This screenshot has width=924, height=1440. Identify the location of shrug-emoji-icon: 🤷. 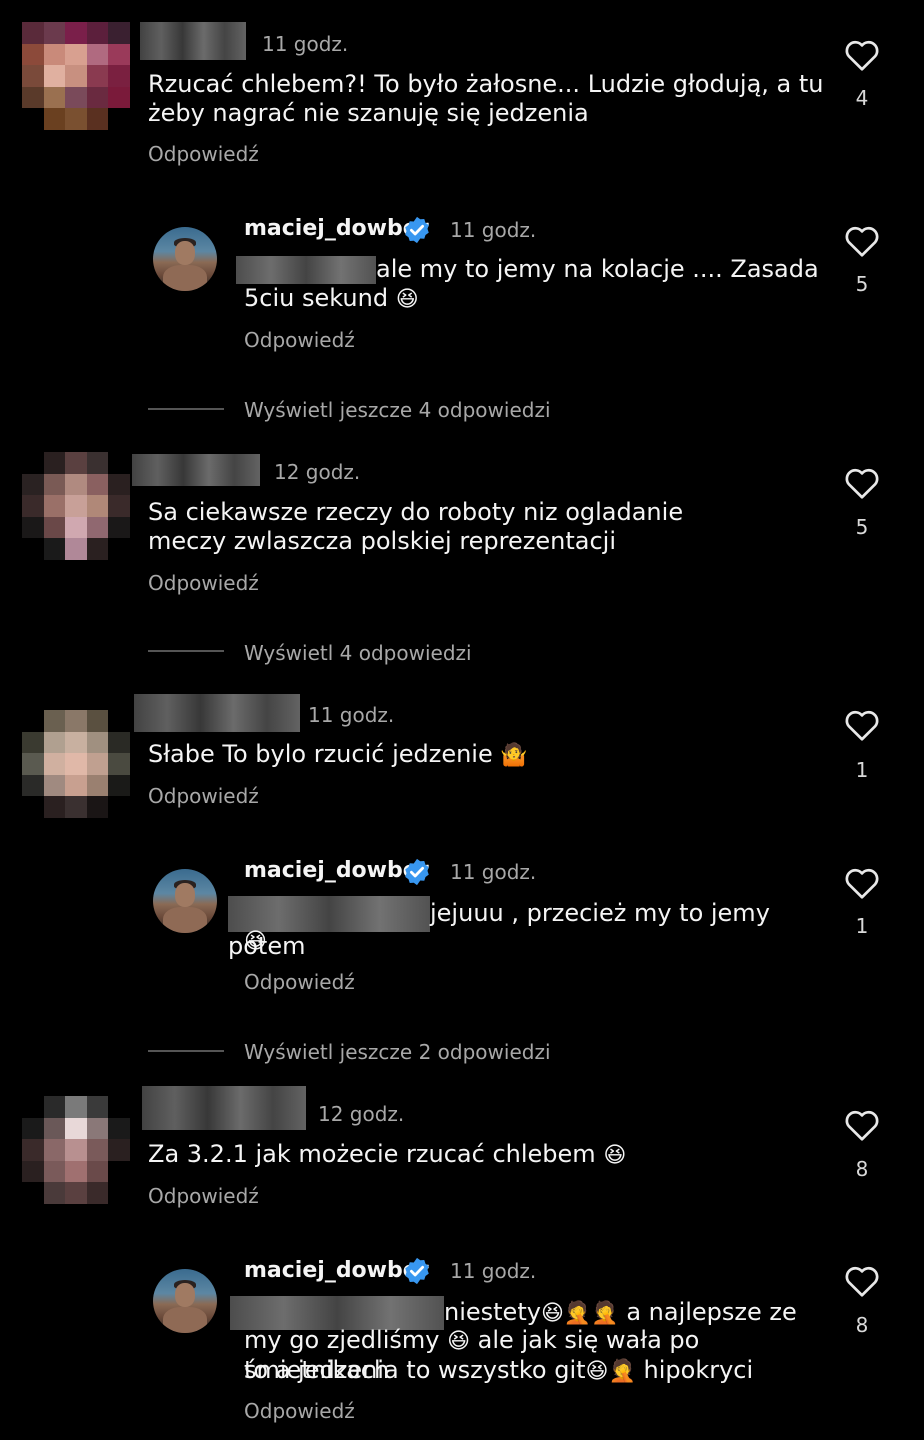
(514, 755).